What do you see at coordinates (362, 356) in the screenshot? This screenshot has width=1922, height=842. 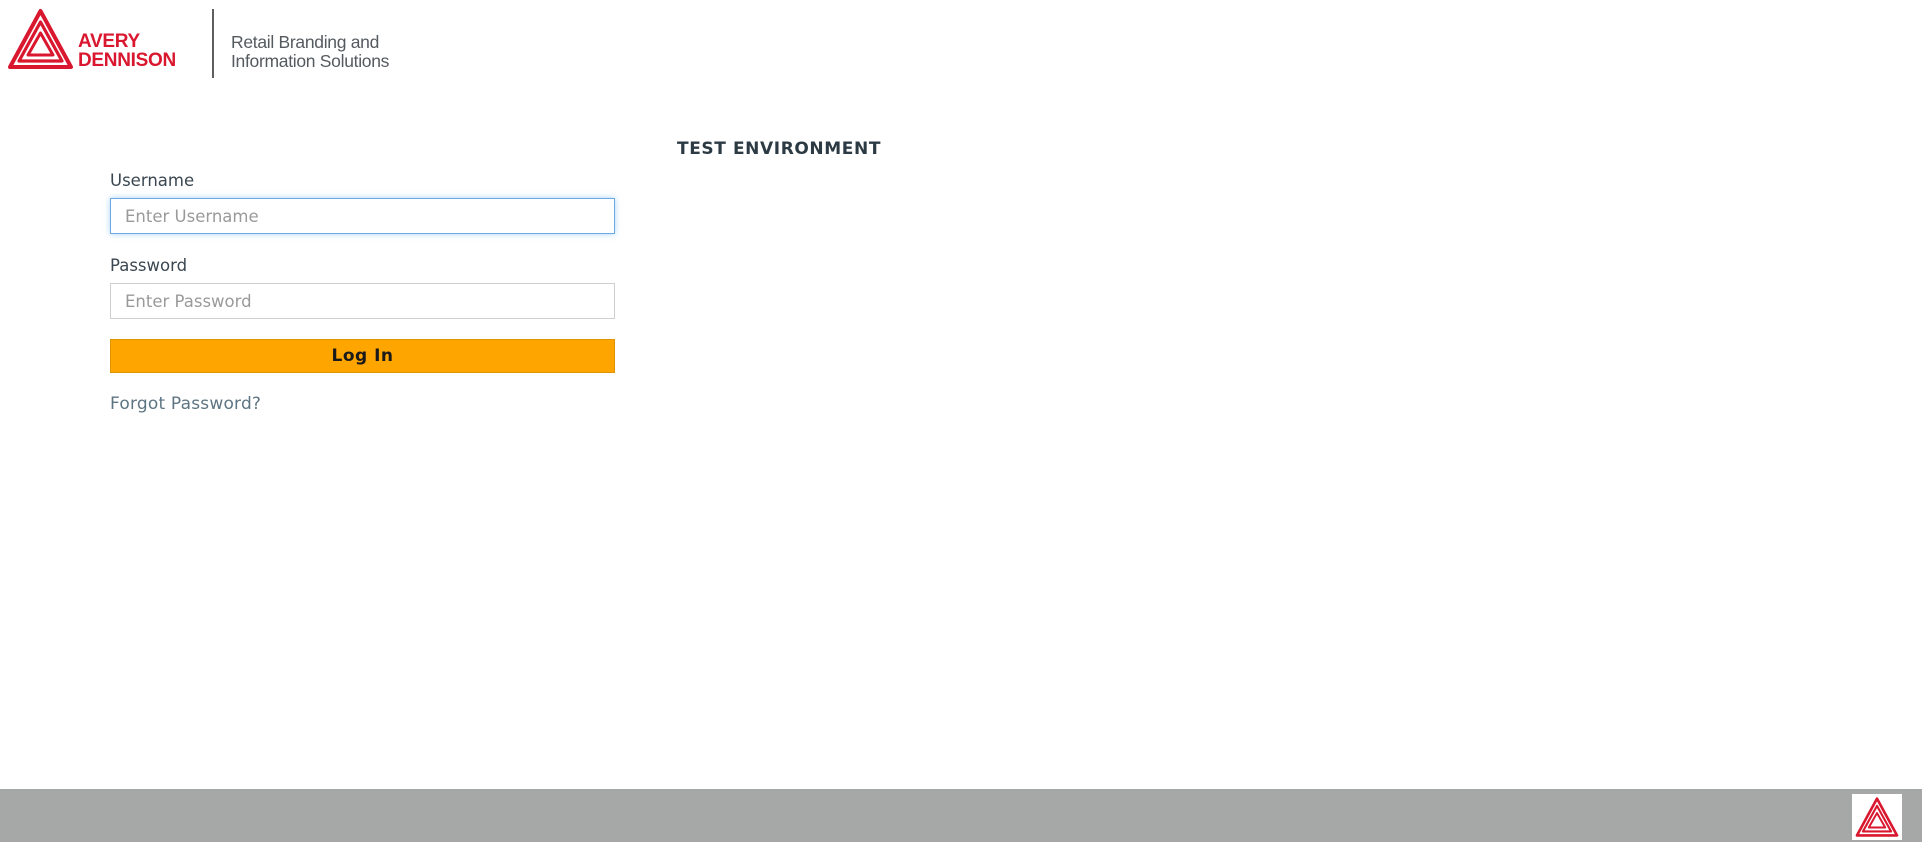 I see `log-in-button: Log In` at bounding box center [362, 356].